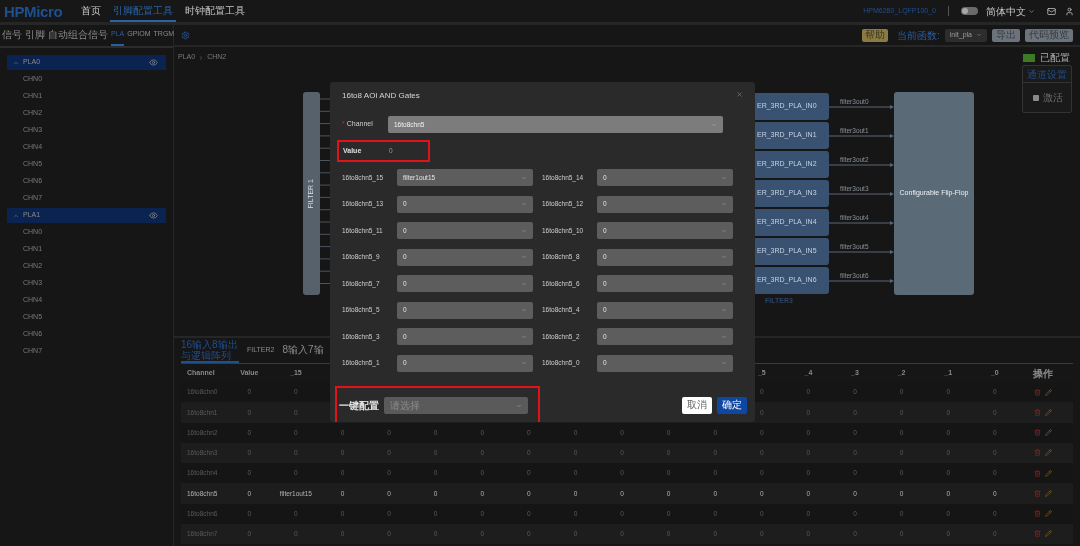  I want to click on column-header: 操作, so click(1043, 373).